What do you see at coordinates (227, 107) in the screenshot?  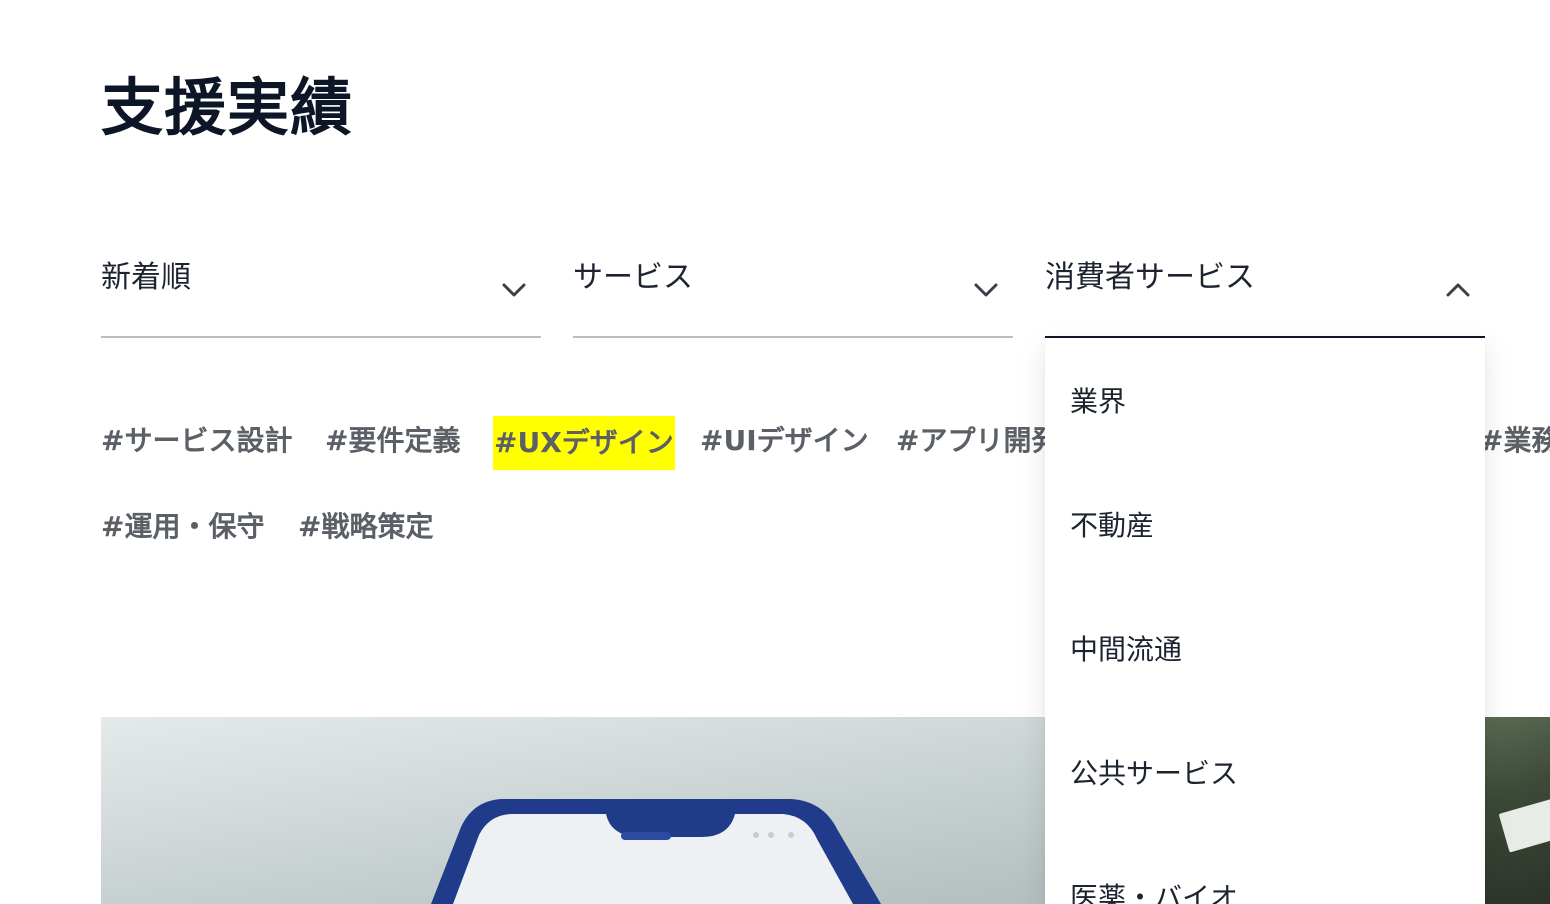 I see `page-title: 支援実績` at bounding box center [227, 107].